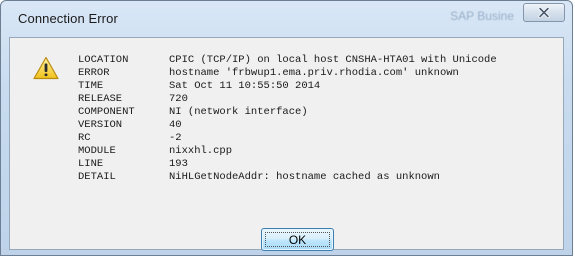 This screenshot has width=575, height=258. What do you see at coordinates (84, 138) in the screenshot?
I see `detail-key: RC` at bounding box center [84, 138].